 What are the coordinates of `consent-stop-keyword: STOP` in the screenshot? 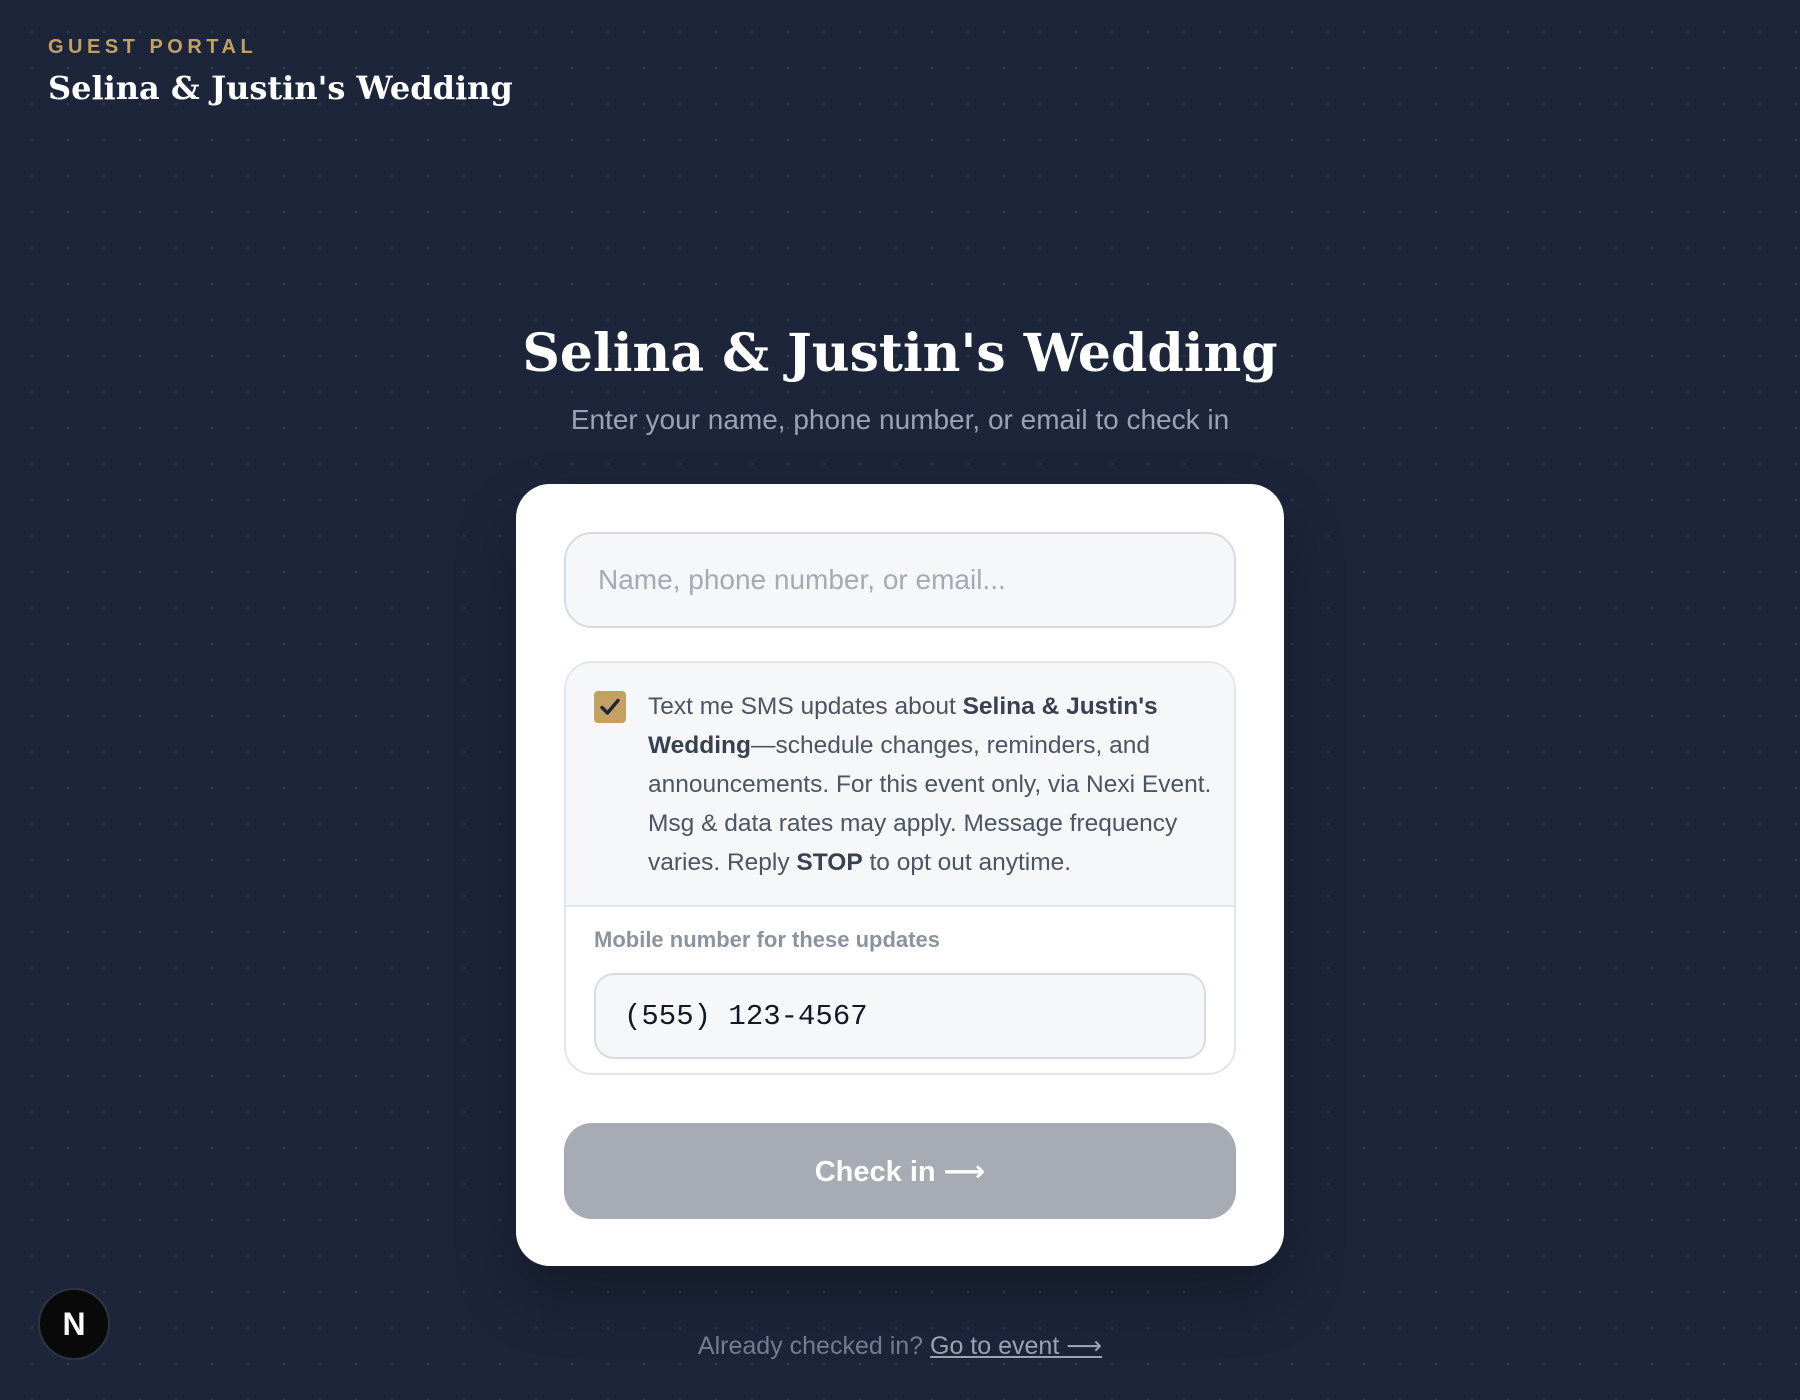 It's located at (829, 862).